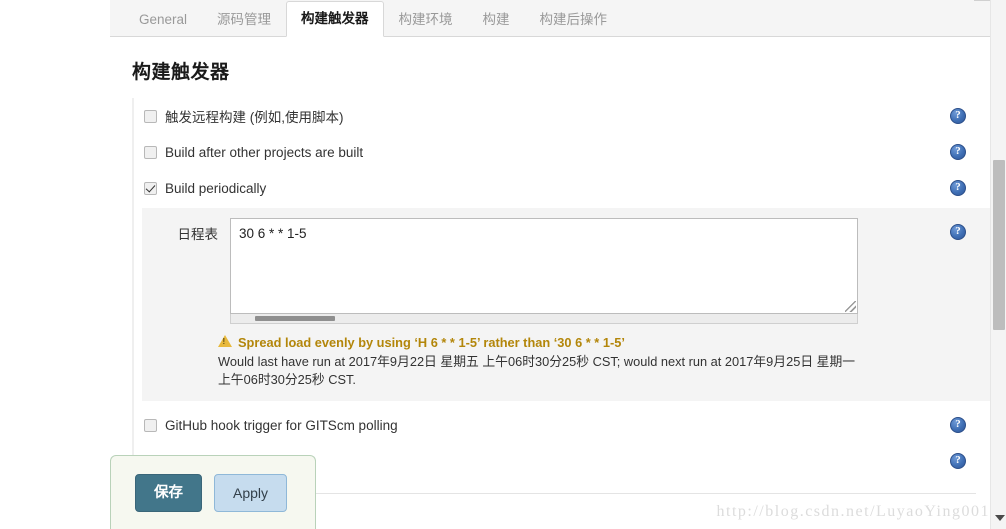 The width and height of the screenshot is (1006, 529). Describe the element at coordinates (544, 319) in the screenshot. I see `schedule-horizontal-scrollbar` at that location.